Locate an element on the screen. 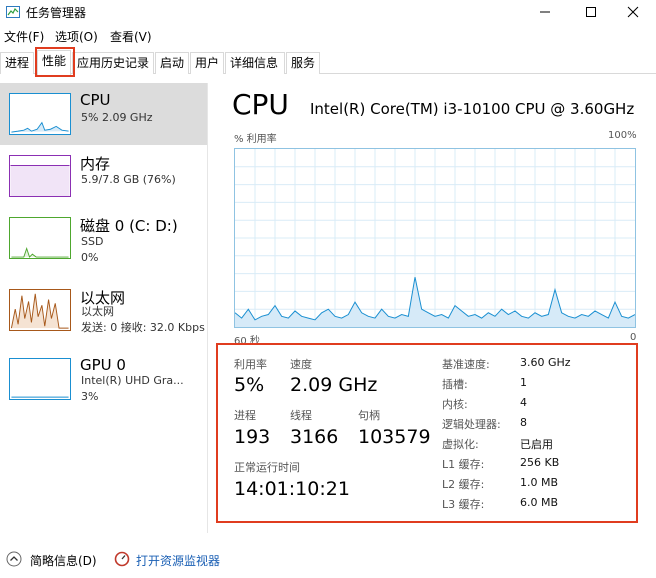 The width and height of the screenshot is (656, 578). resource-name: GPU 0 is located at coordinates (103, 365).